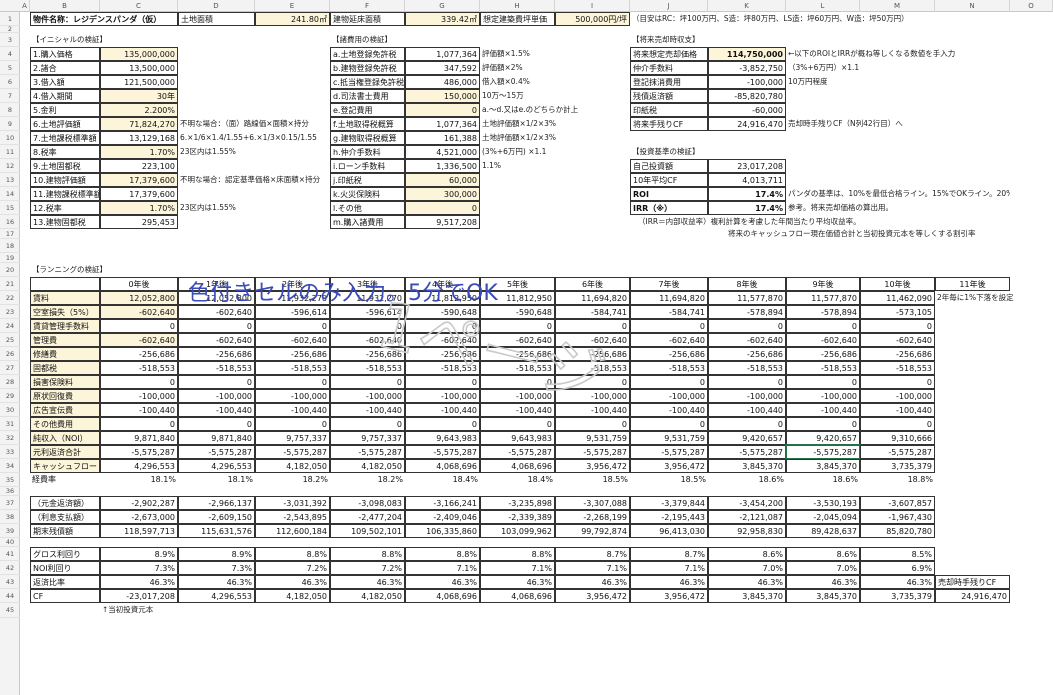  Describe the element at coordinates (216, 312) in the screenshot. I see `running-2-year-1: -602,640` at that location.